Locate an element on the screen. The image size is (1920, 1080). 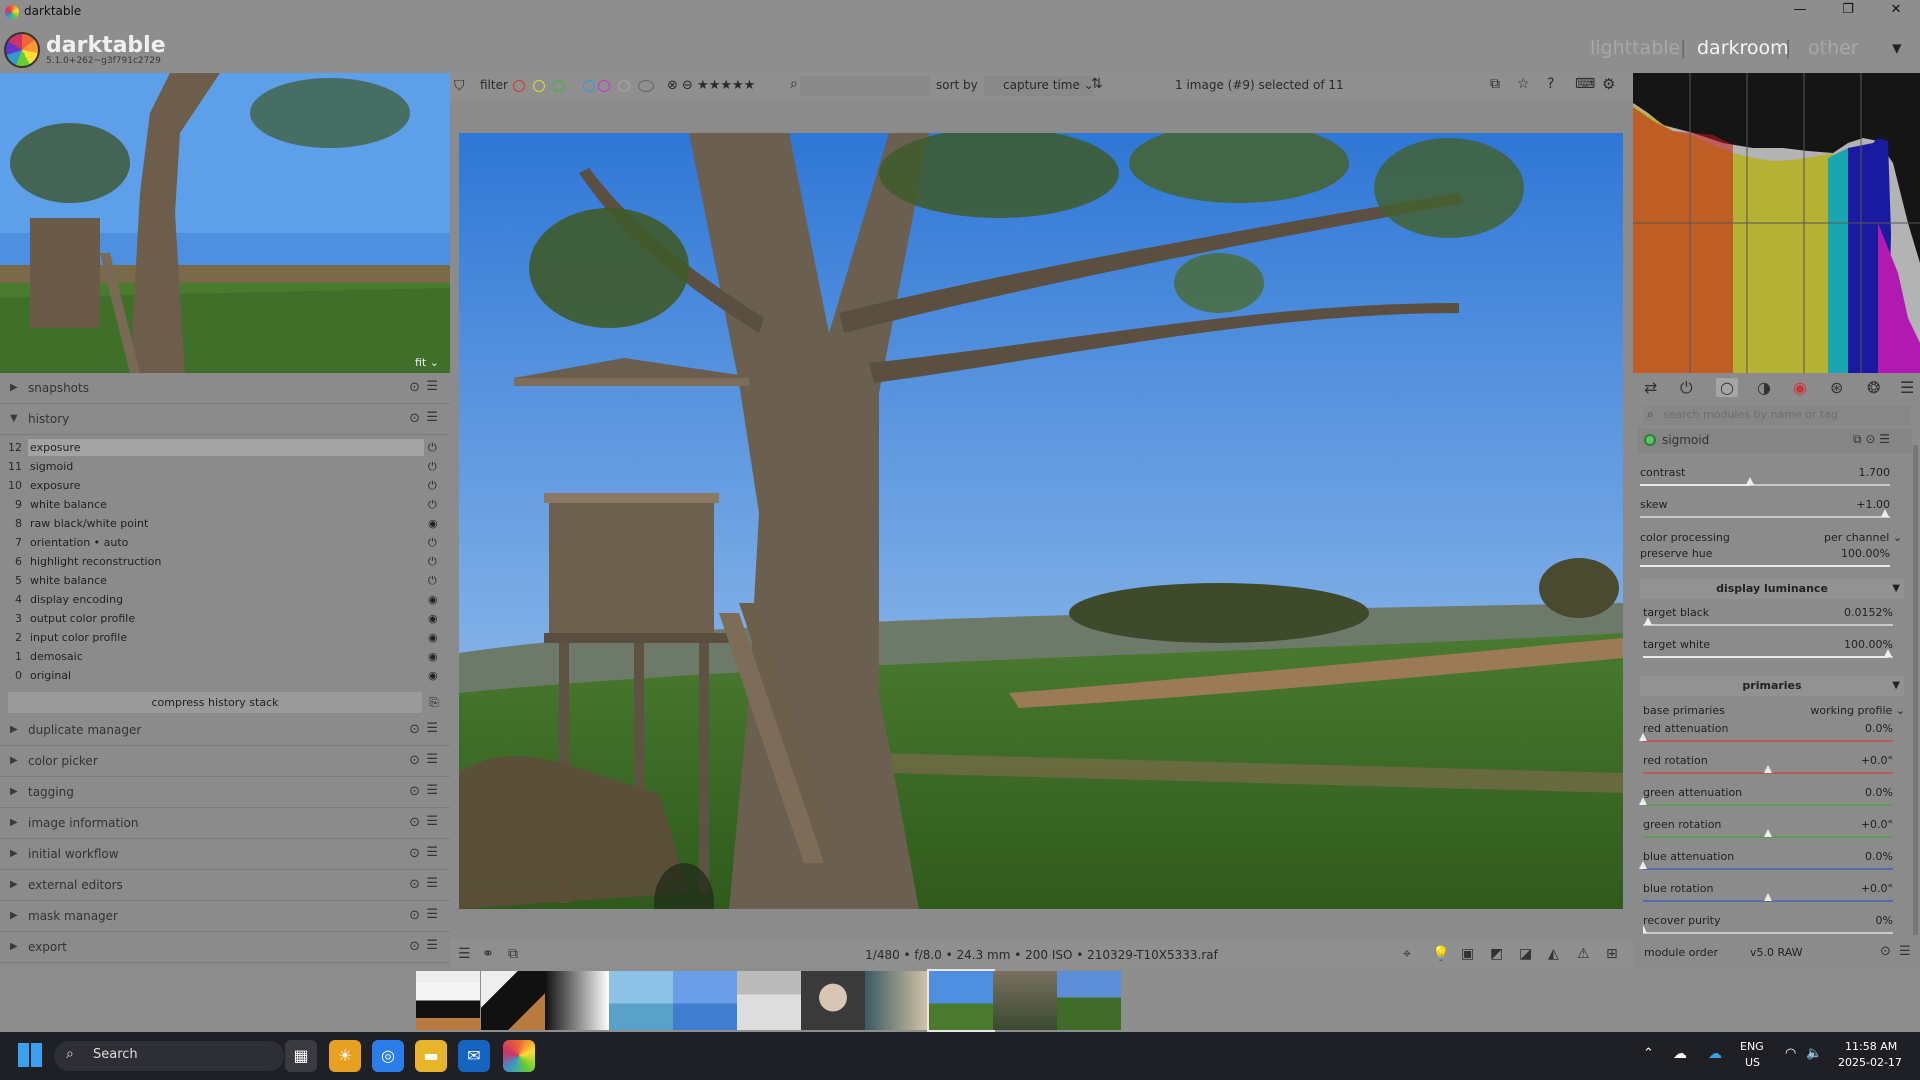
skew-slider: skew +1.00 is located at coordinates (1765, 512).